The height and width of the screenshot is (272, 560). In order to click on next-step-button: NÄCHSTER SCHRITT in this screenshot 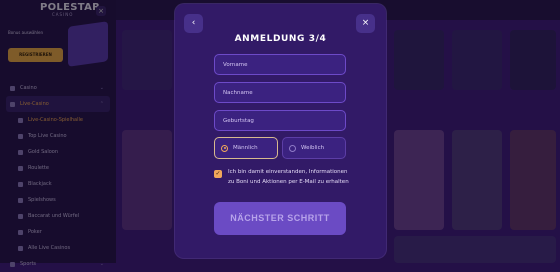, I will do `click(280, 218)`.